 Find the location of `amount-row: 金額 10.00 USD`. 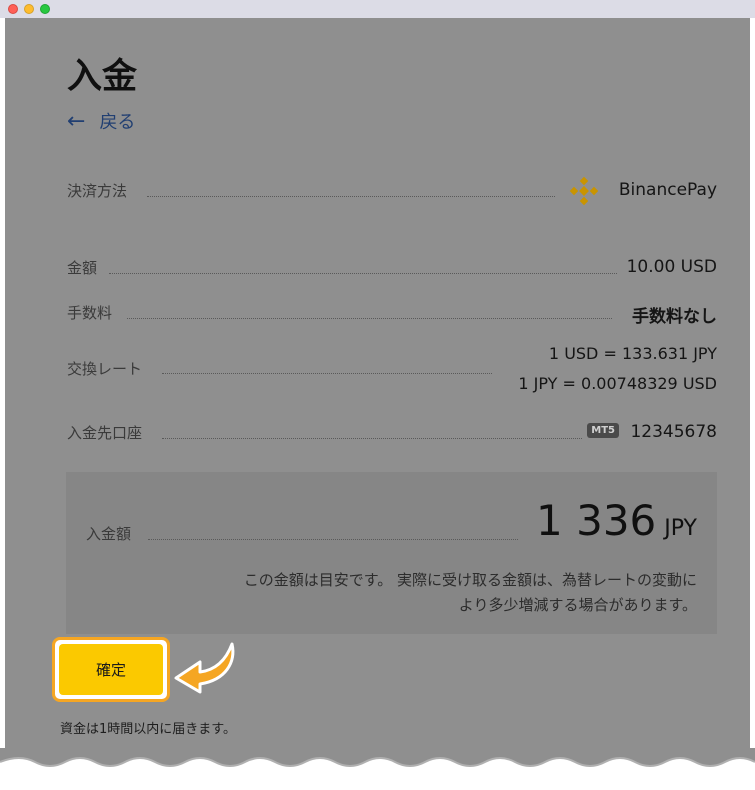

amount-row: 金額 10.00 USD is located at coordinates (392, 268).